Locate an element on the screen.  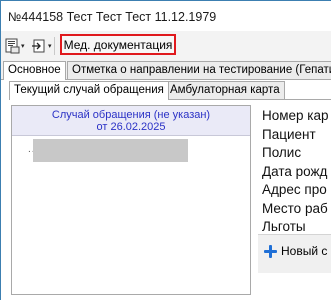
med-documentation-button: Мед. документация is located at coordinates (118, 44).